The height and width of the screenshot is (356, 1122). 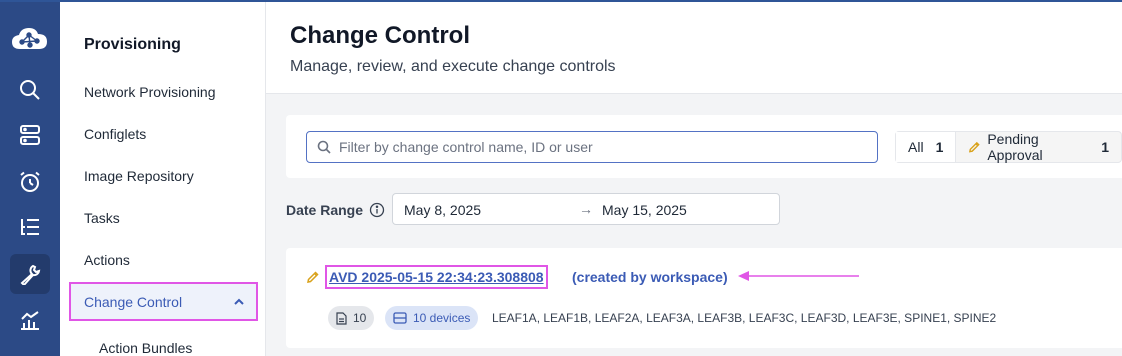 I want to click on icon-rail, so click(x=30, y=178).